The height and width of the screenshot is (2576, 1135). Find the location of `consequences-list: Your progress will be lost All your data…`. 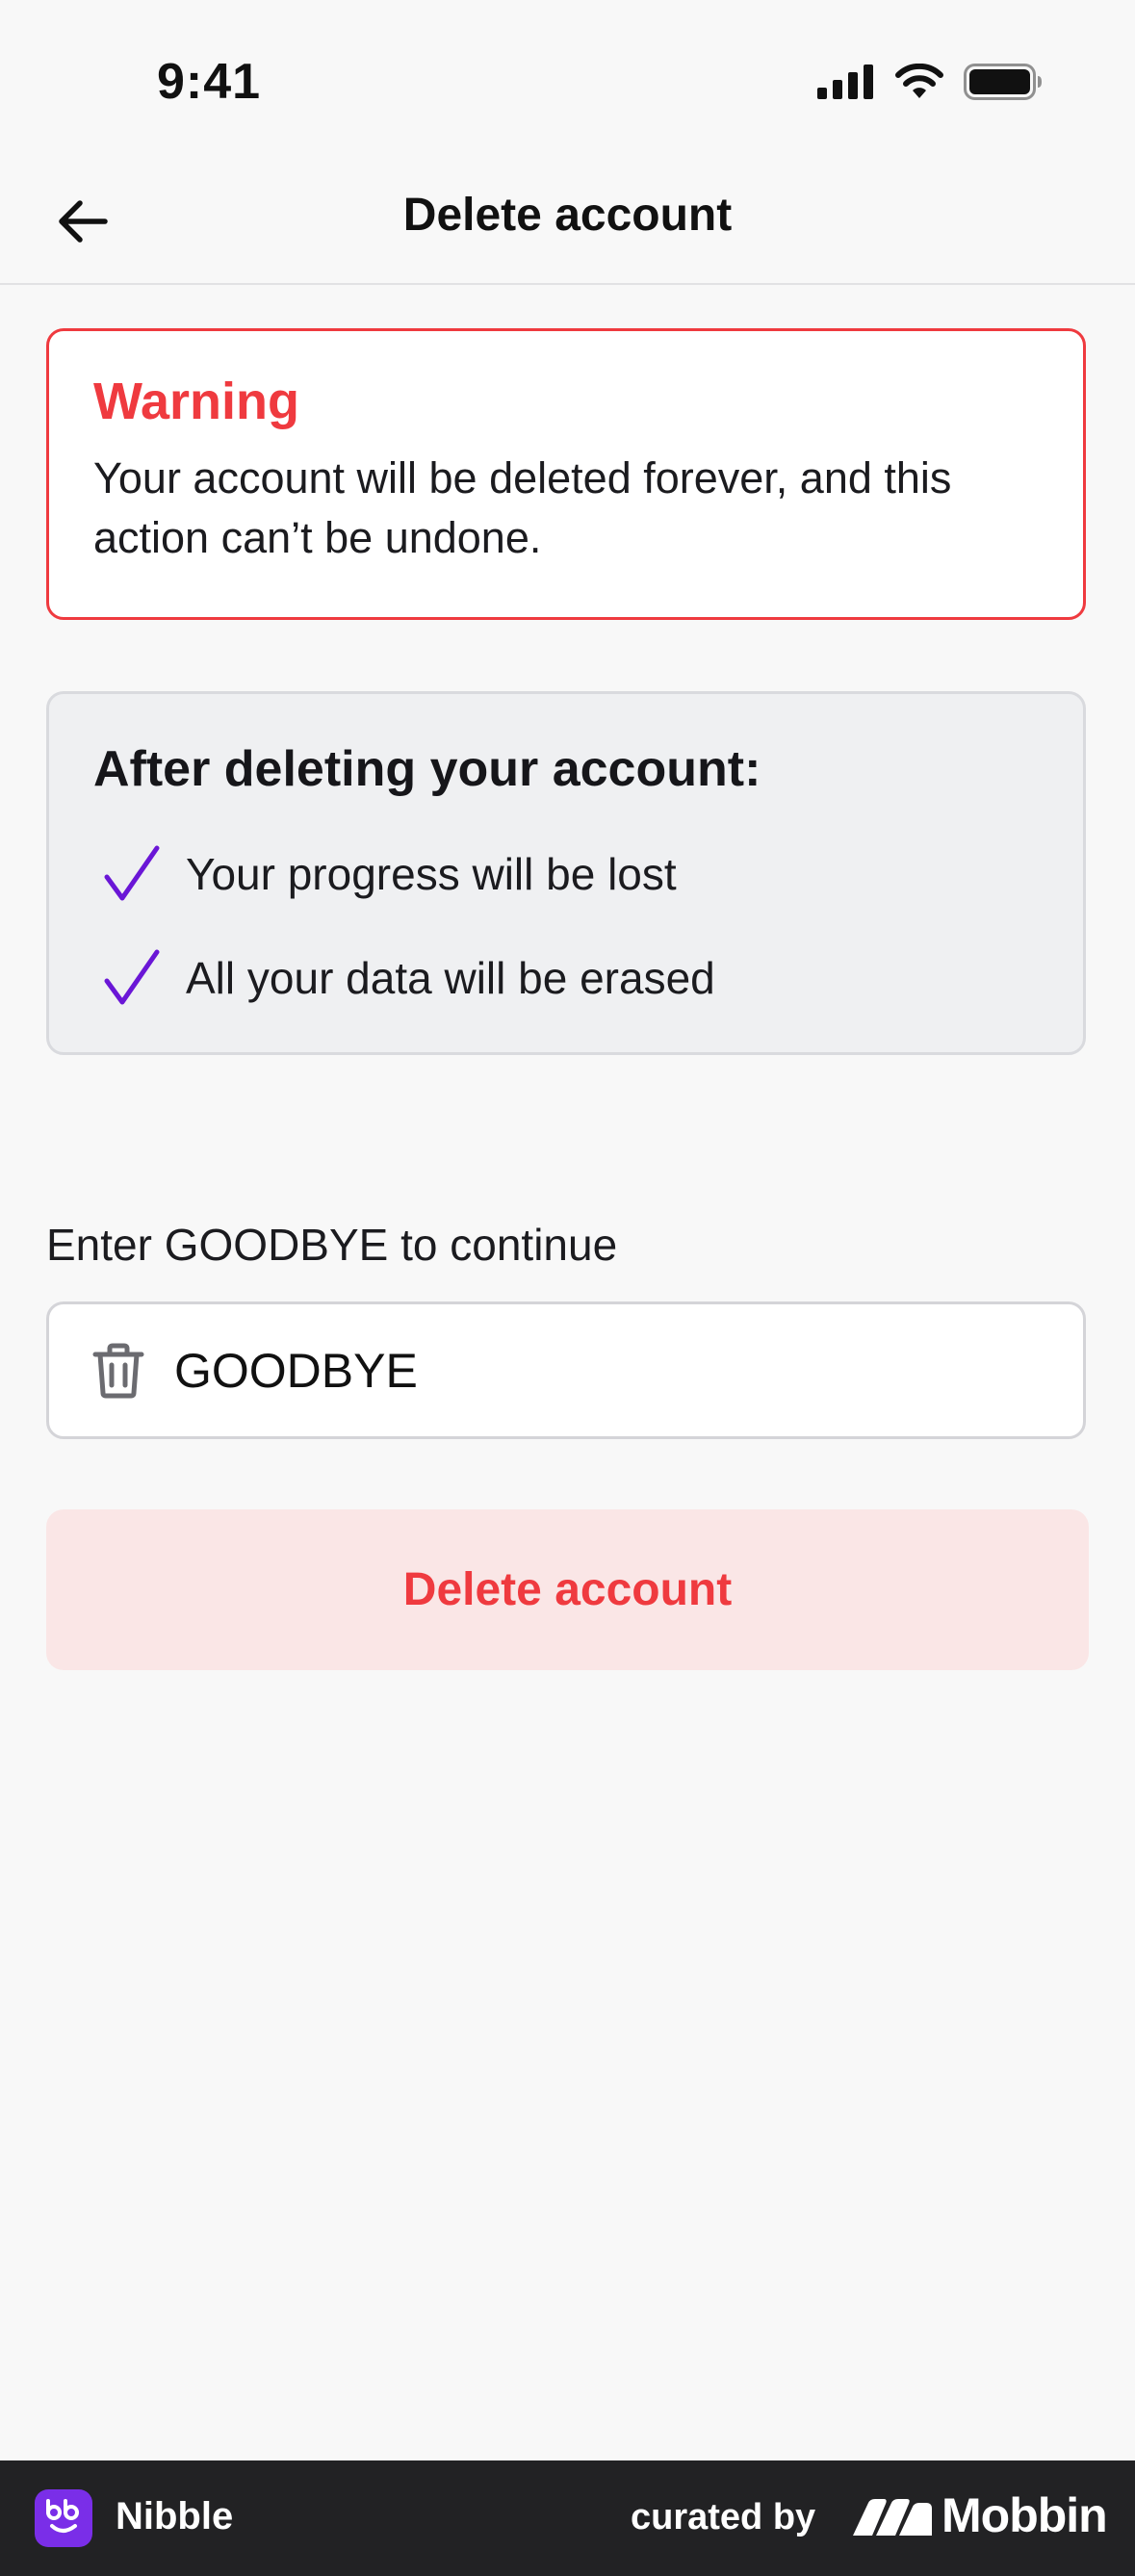

consequences-list: Your progress will be lost All your data… is located at coordinates (566, 926).